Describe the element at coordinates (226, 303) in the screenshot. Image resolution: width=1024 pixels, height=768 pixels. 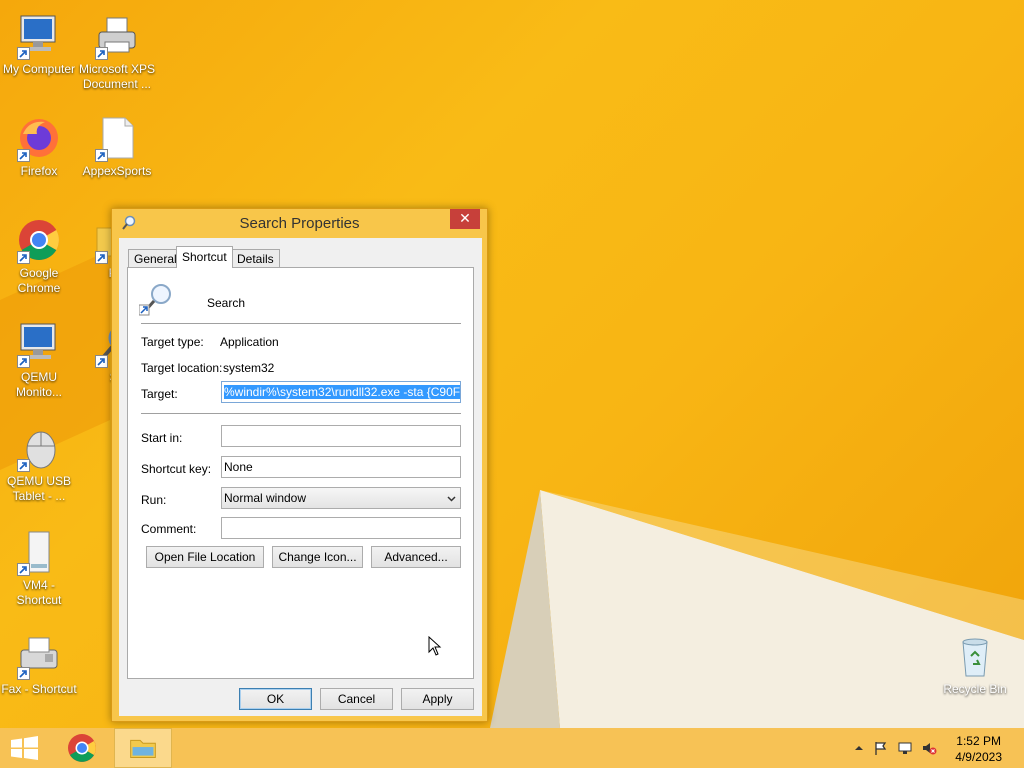
I see `shortcut-name: Search` at that location.